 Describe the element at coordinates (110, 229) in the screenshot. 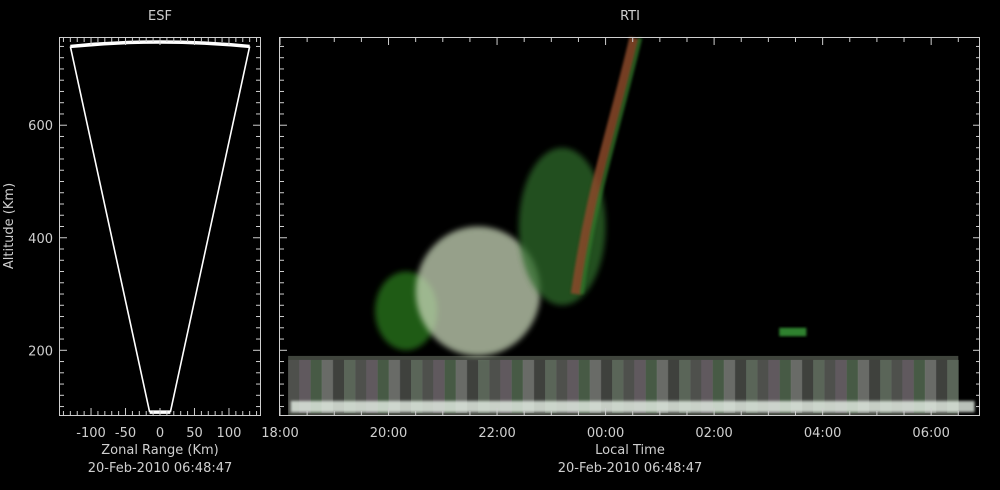

I see `esf-beam-left-edge` at that location.